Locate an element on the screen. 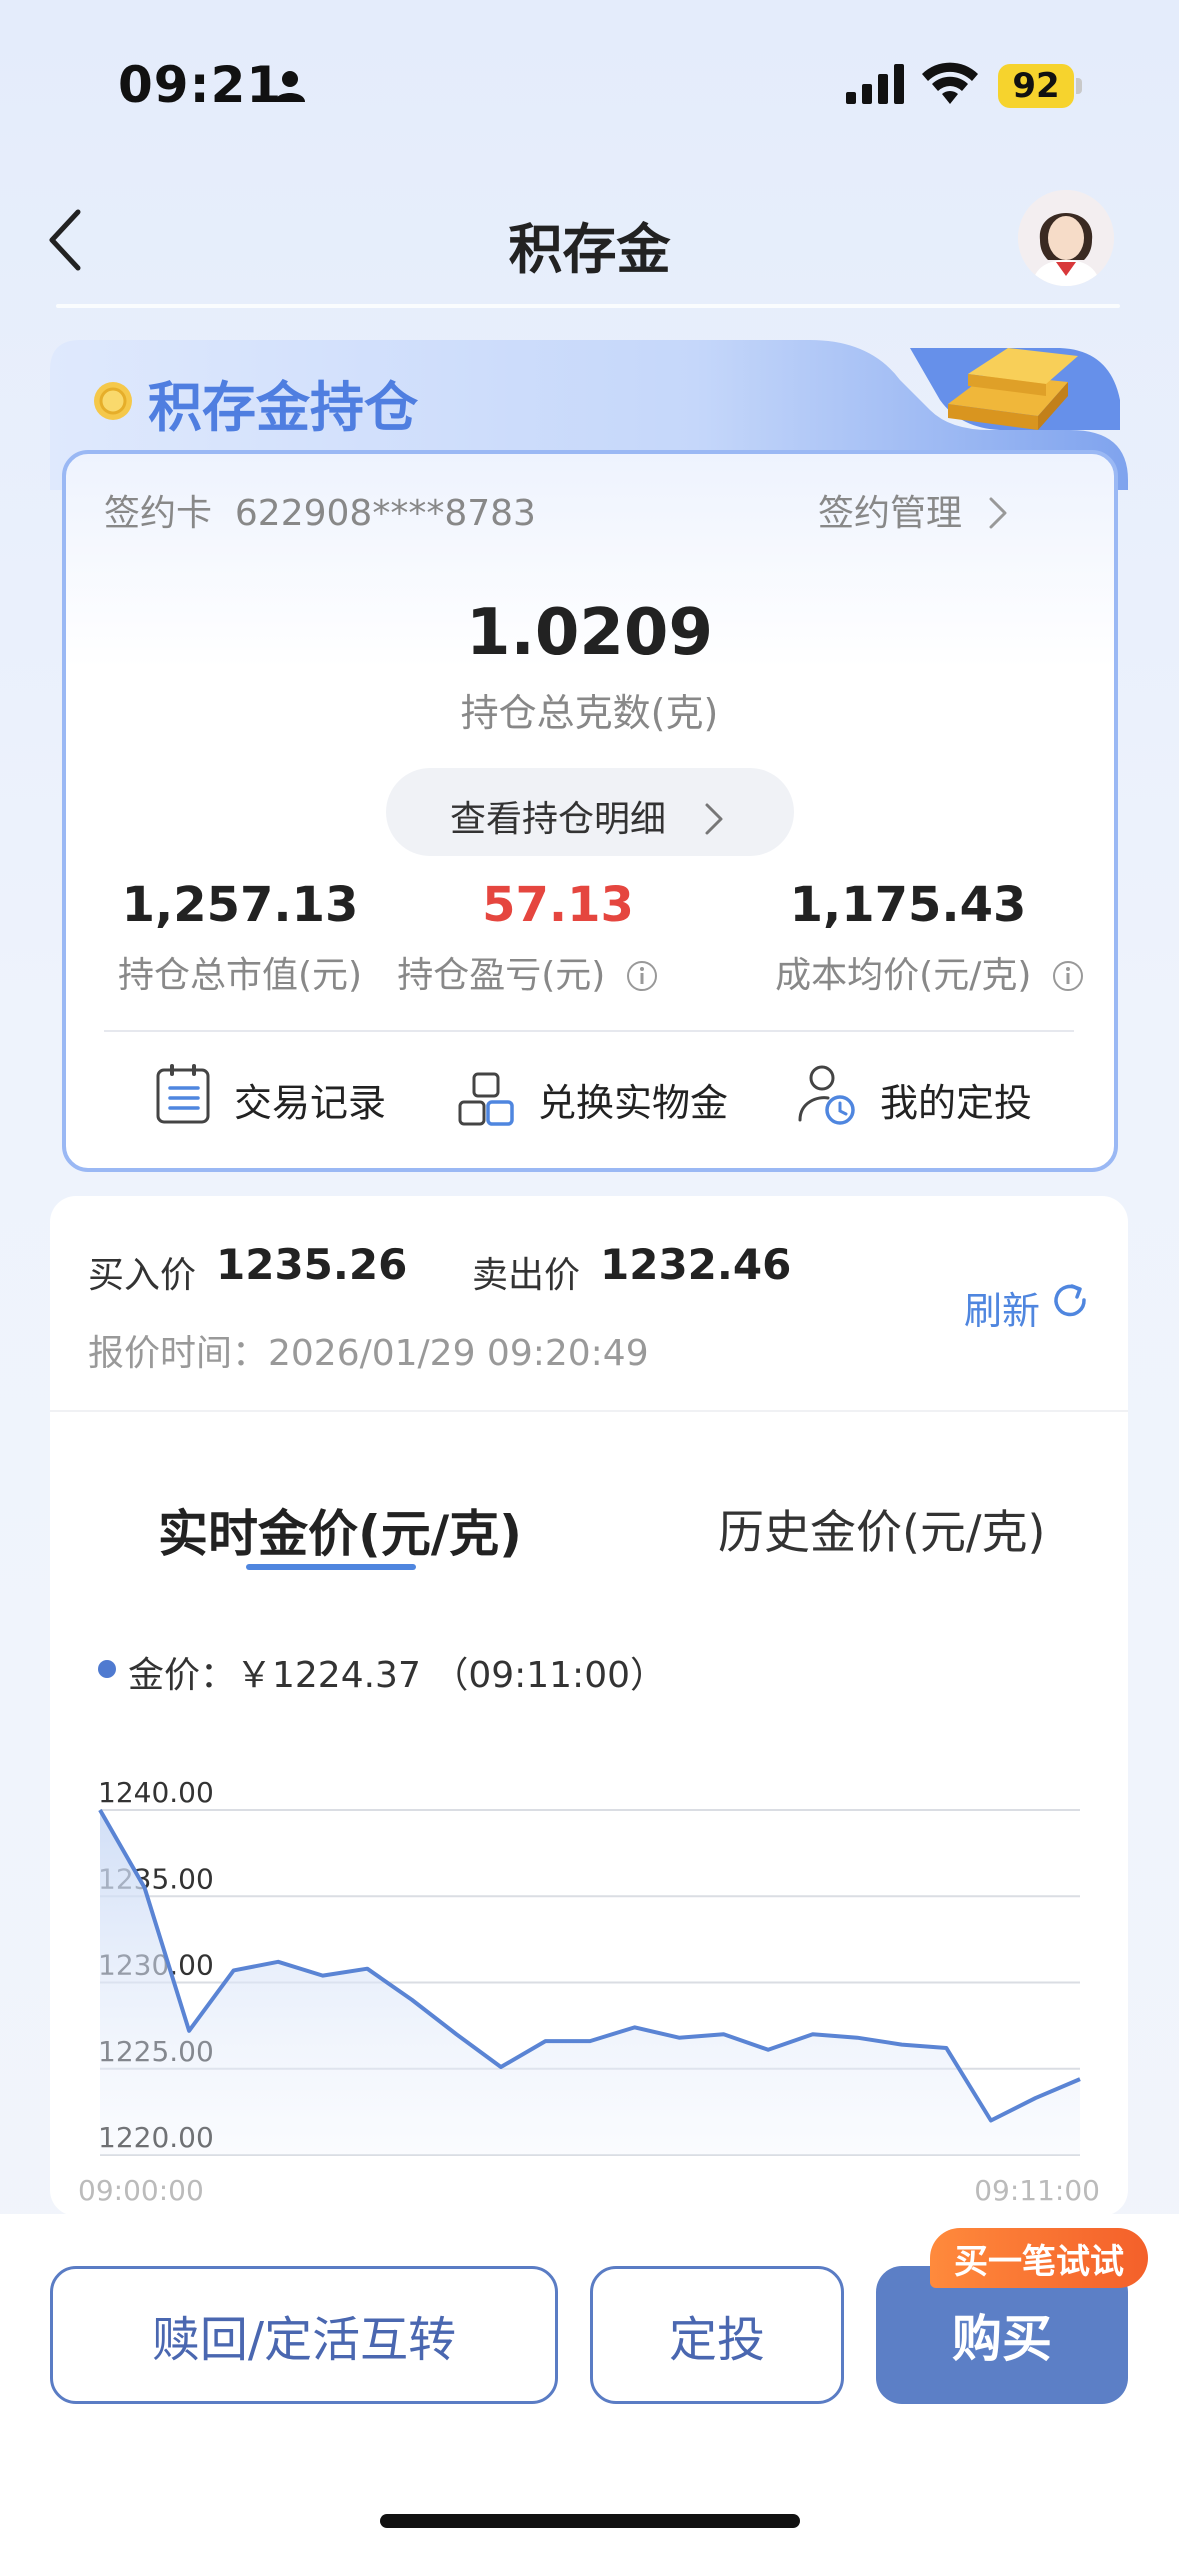 The height and width of the screenshot is (2556, 1179). quote-time: 报价时间：2026/01/29 09:20:49 is located at coordinates (368, 1353).